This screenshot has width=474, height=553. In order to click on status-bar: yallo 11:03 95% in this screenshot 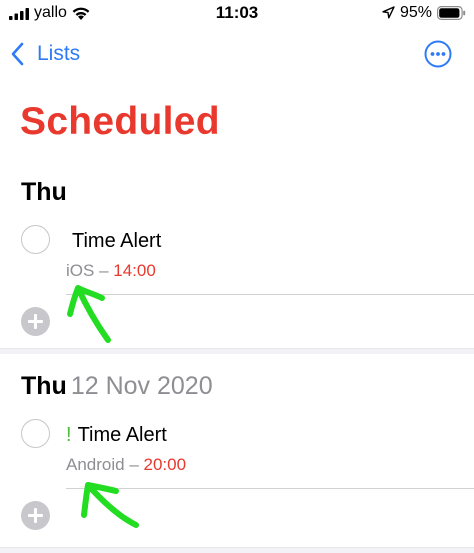, I will do `click(237, 14)`.